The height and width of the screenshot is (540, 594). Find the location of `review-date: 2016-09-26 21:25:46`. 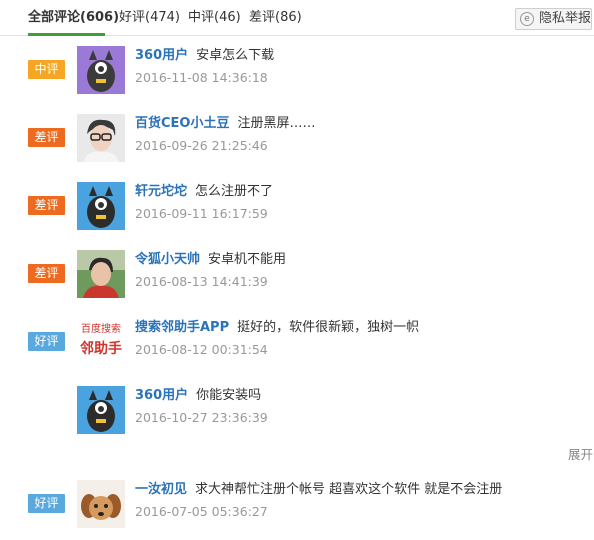

review-date: 2016-09-26 21:25:46 is located at coordinates (201, 145).